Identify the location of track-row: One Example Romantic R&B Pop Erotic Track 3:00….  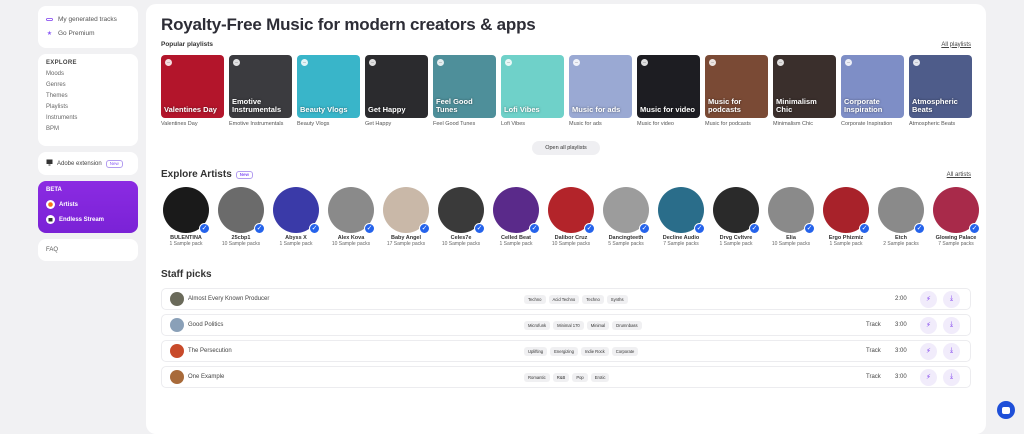
(566, 377).